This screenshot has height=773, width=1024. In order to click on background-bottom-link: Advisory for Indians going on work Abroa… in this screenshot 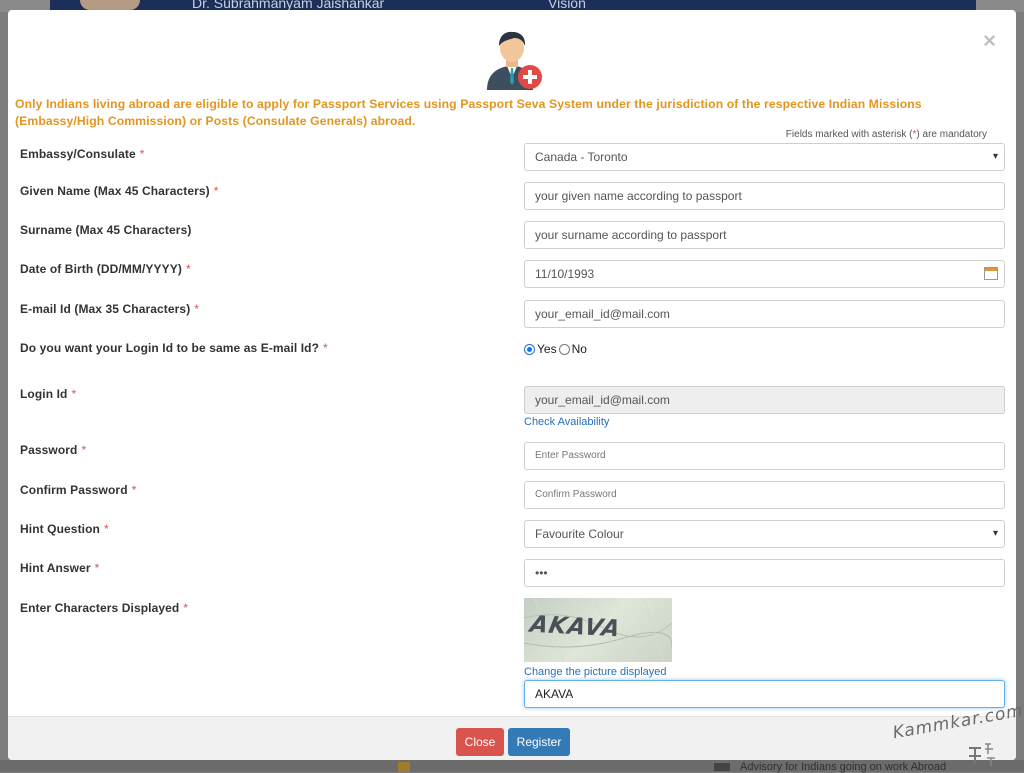, I will do `click(843, 767)`.